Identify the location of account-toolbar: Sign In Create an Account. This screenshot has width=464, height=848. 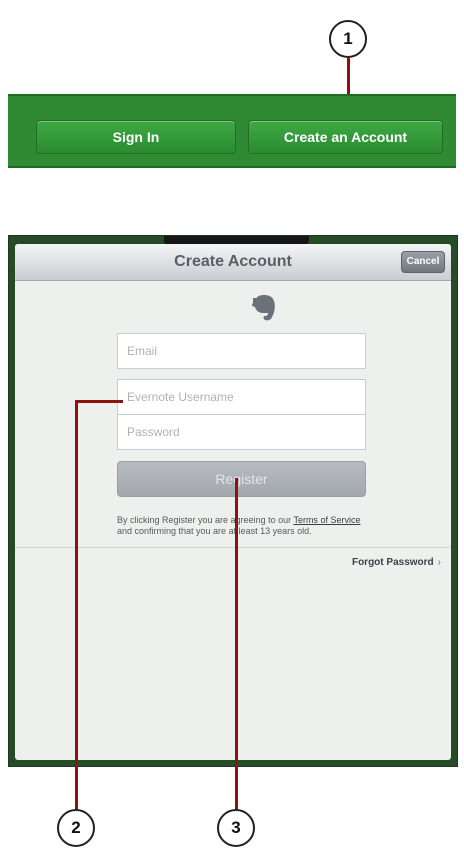
(232, 131).